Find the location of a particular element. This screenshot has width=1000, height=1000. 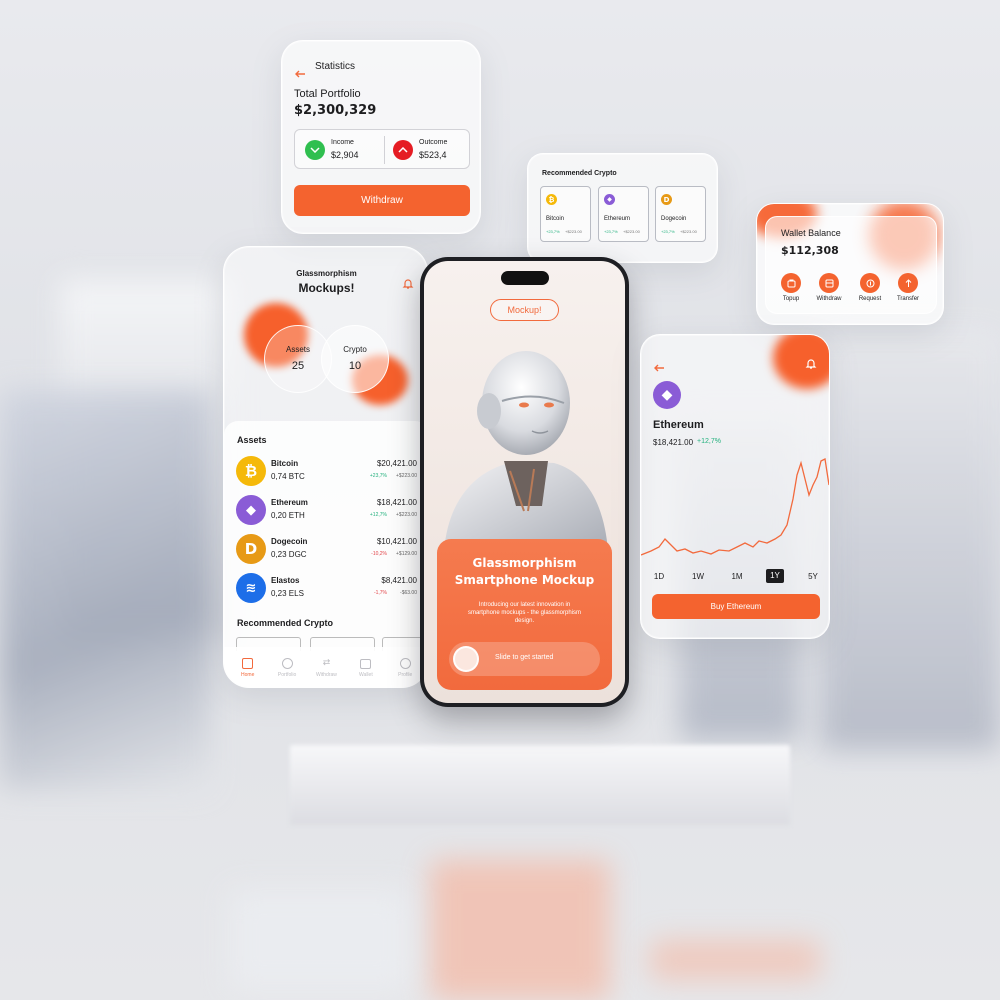

income-outcome-divider is located at coordinates (384, 150).